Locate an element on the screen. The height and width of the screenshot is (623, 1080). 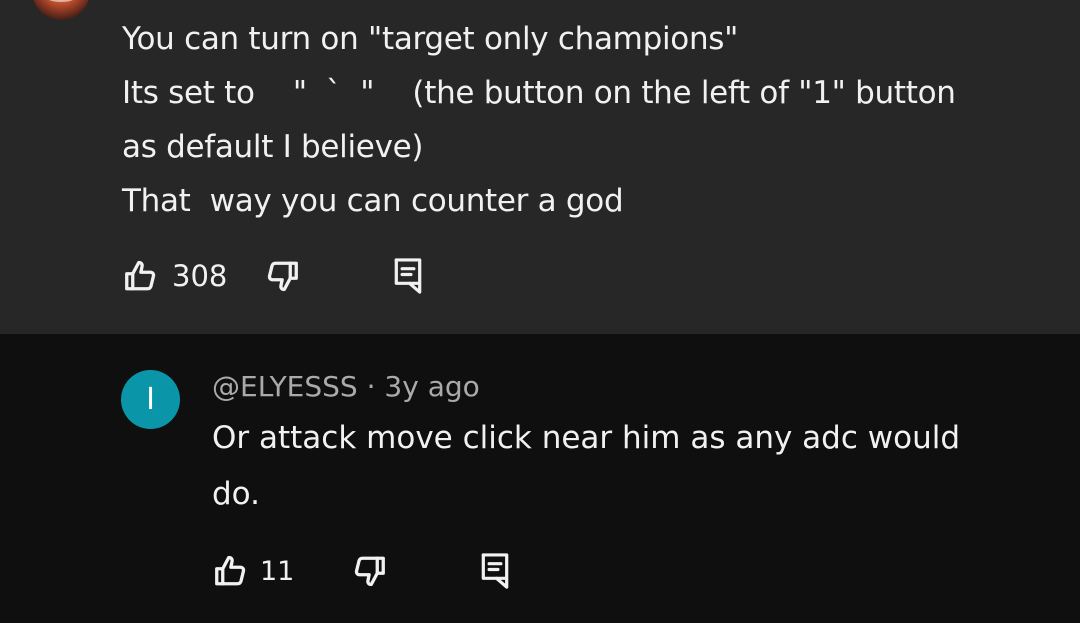
comment-line: as default I believe) is located at coordinates (273, 147).